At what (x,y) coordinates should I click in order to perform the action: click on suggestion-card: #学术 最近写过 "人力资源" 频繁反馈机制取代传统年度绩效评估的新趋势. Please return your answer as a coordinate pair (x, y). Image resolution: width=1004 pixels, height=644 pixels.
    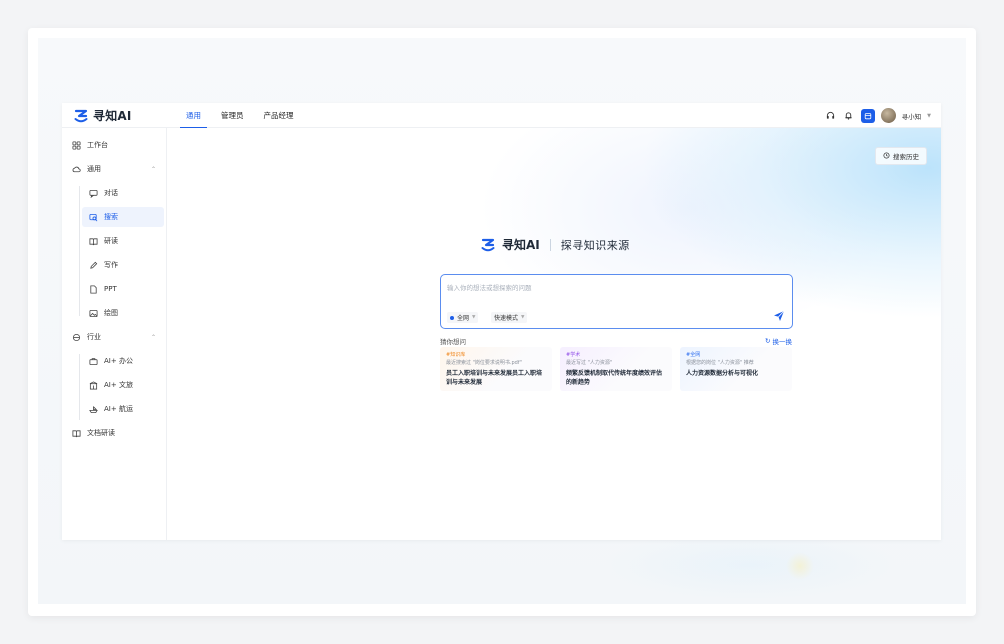
    Looking at the image, I should click on (616, 369).